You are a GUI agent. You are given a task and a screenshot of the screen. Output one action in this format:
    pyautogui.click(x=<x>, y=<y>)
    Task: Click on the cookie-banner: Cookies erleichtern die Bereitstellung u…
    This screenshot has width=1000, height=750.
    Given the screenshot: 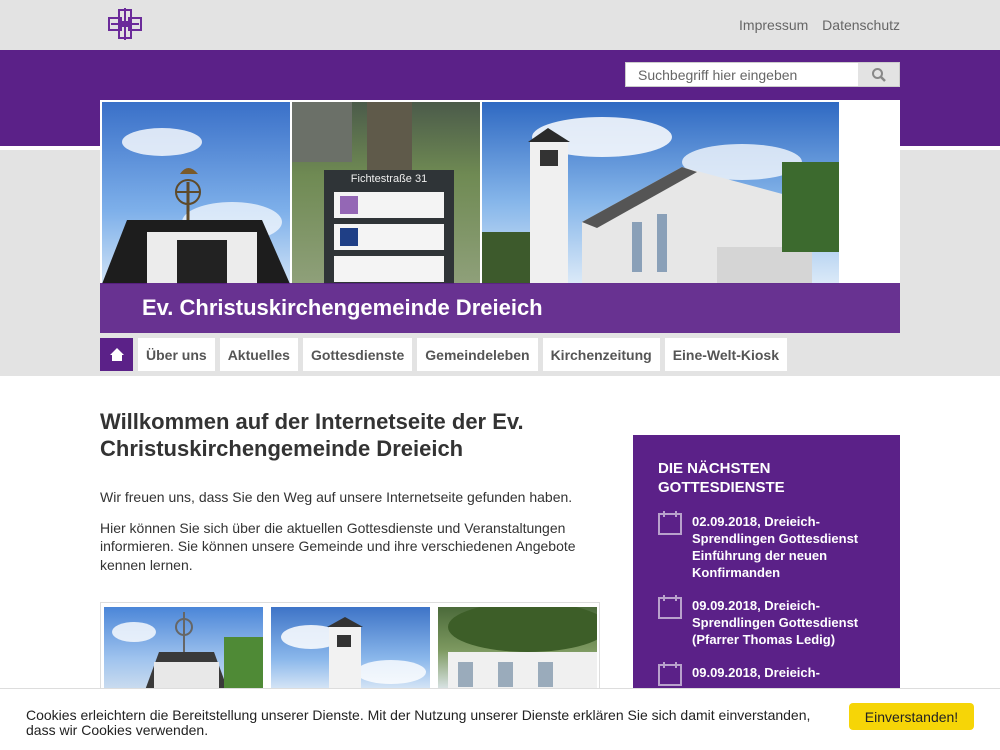 What is the action you would take?
    pyautogui.click(x=500, y=719)
    